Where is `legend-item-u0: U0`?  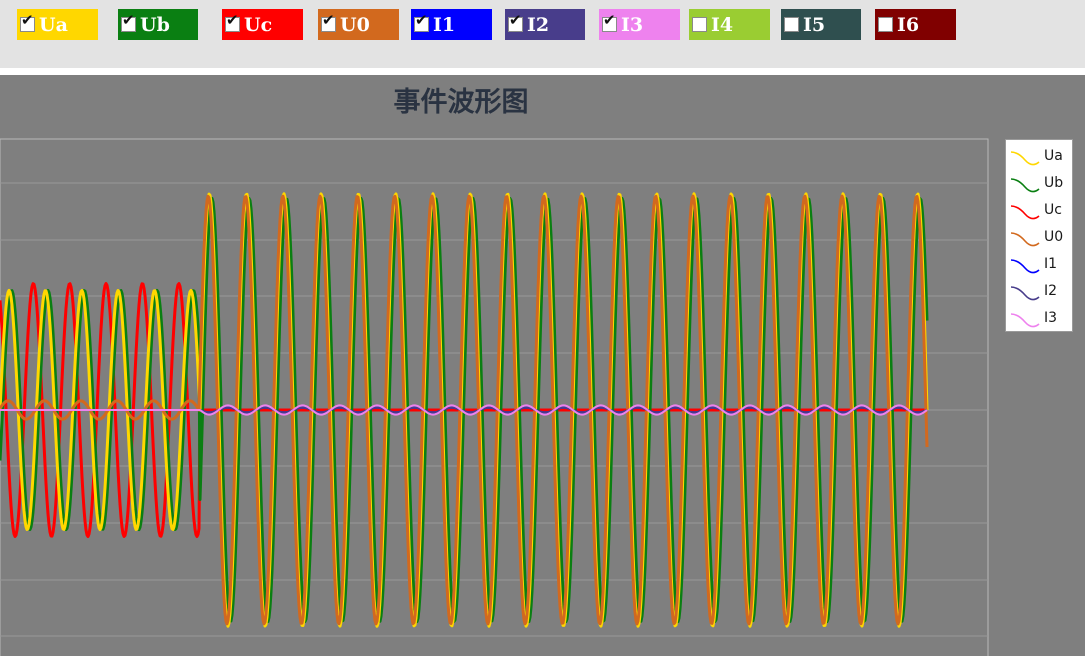 legend-item-u0: U0 is located at coordinates (1039, 238).